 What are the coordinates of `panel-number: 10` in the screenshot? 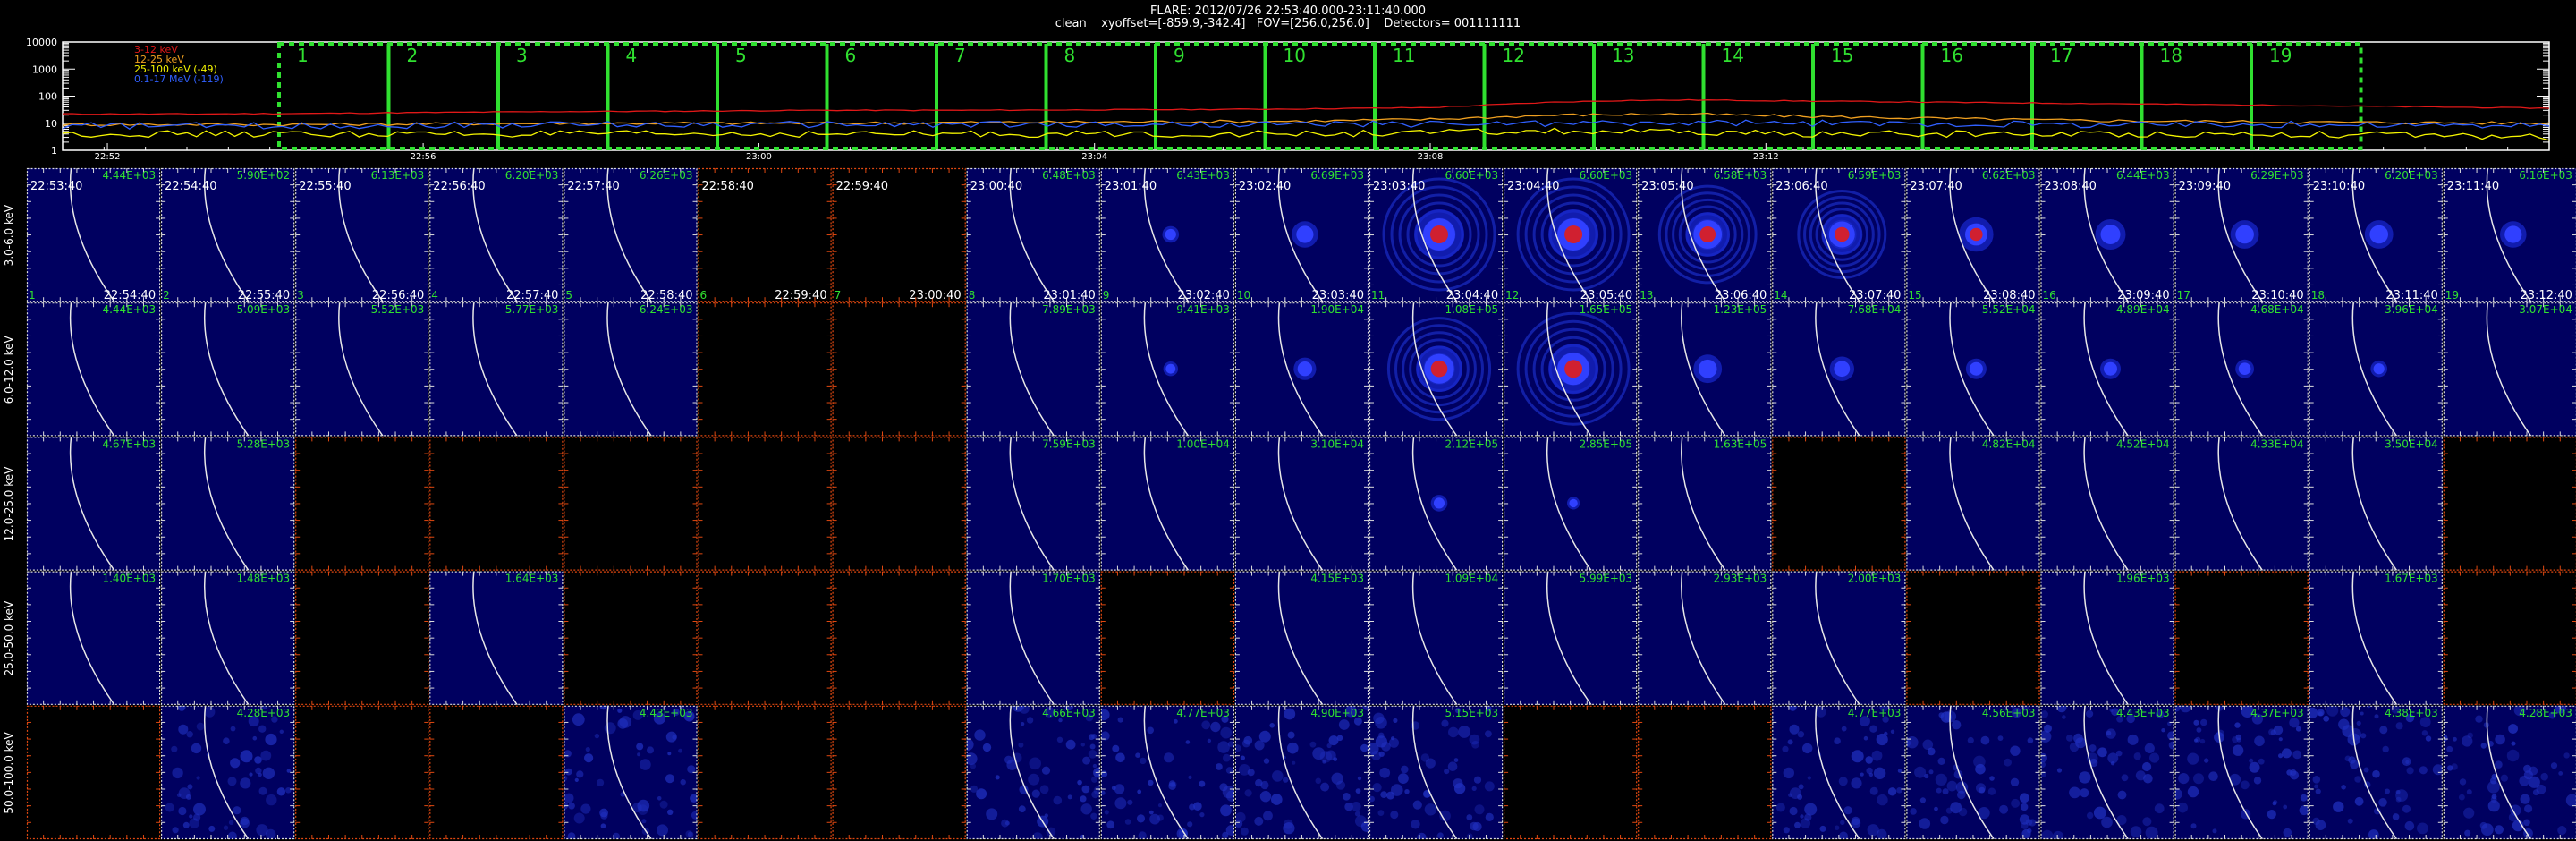 It's located at (1243, 295).